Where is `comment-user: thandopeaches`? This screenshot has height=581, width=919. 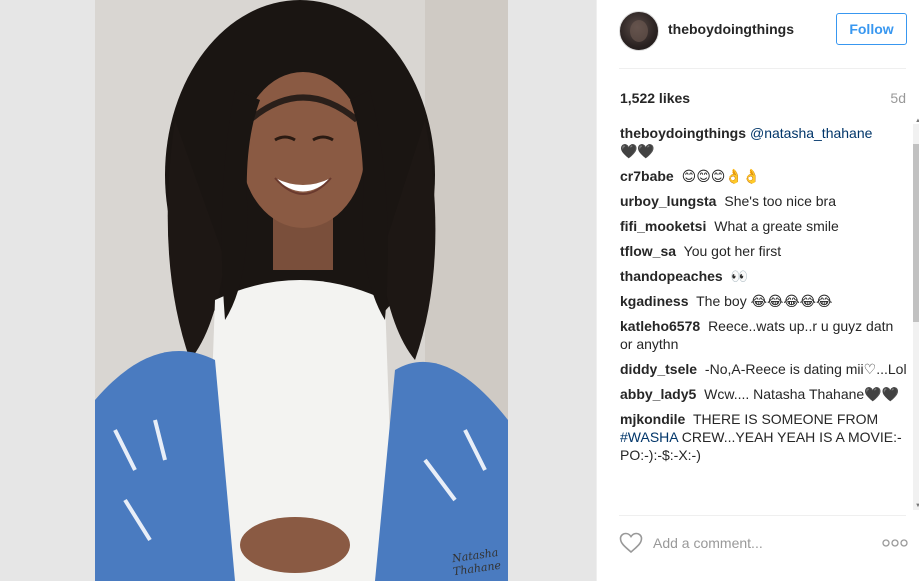 comment-user: thandopeaches is located at coordinates (671, 276).